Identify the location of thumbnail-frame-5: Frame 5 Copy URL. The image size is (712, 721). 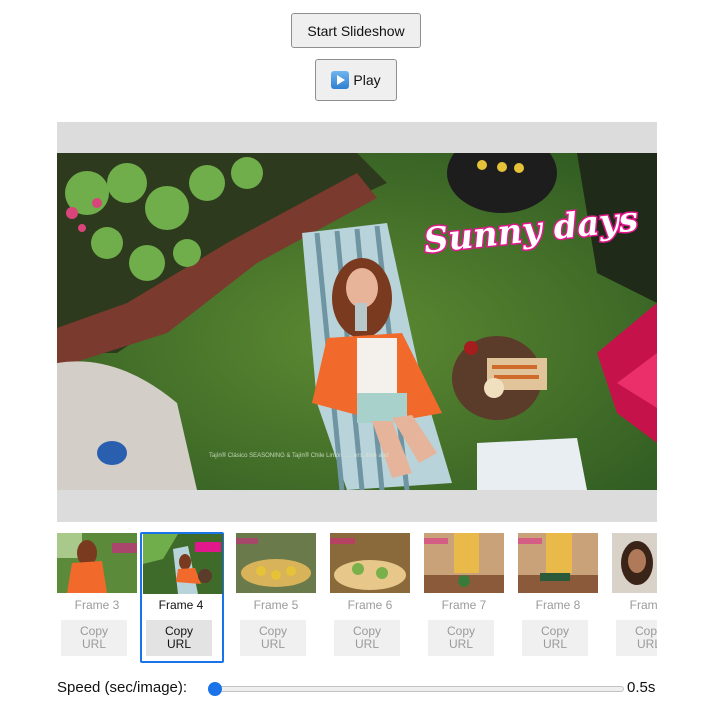
(276, 597).